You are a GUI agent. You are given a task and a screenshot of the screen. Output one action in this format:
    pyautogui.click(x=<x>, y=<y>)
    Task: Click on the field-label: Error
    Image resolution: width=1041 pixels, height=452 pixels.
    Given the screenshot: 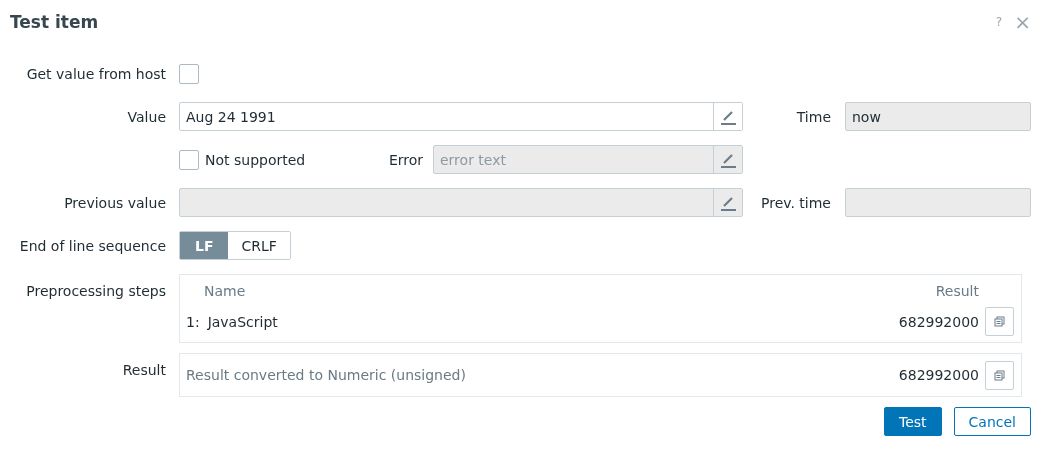 What is the action you would take?
    pyautogui.click(x=405, y=159)
    